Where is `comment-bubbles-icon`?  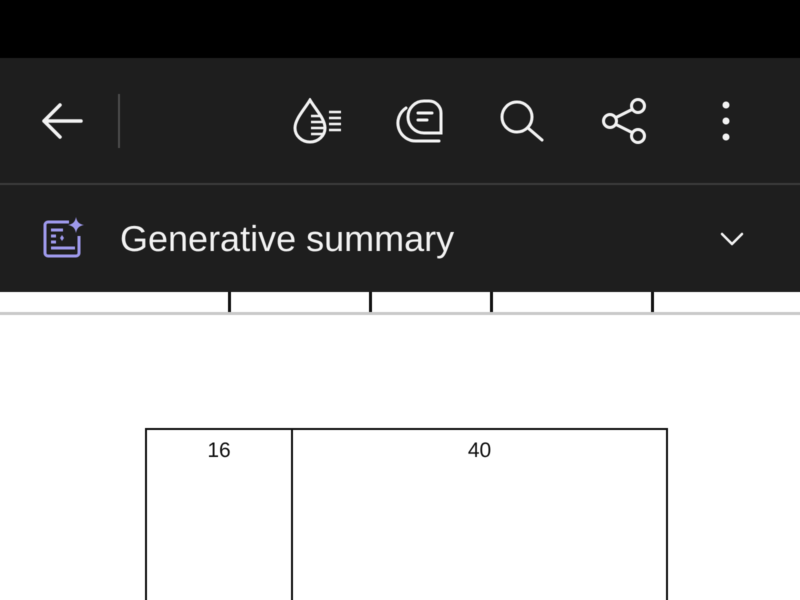
comment-bubbles-icon is located at coordinates (420, 121).